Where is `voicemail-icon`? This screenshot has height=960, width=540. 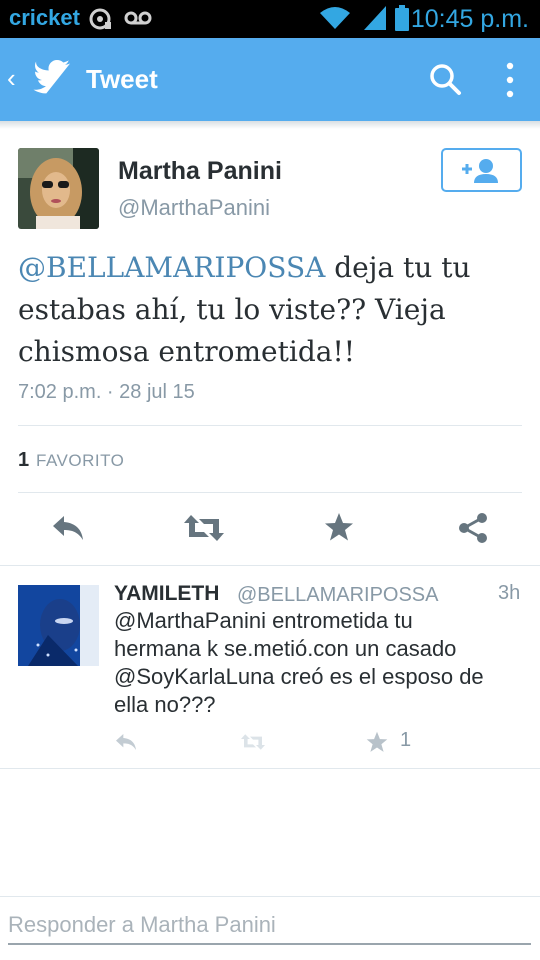 voicemail-icon is located at coordinates (138, 20).